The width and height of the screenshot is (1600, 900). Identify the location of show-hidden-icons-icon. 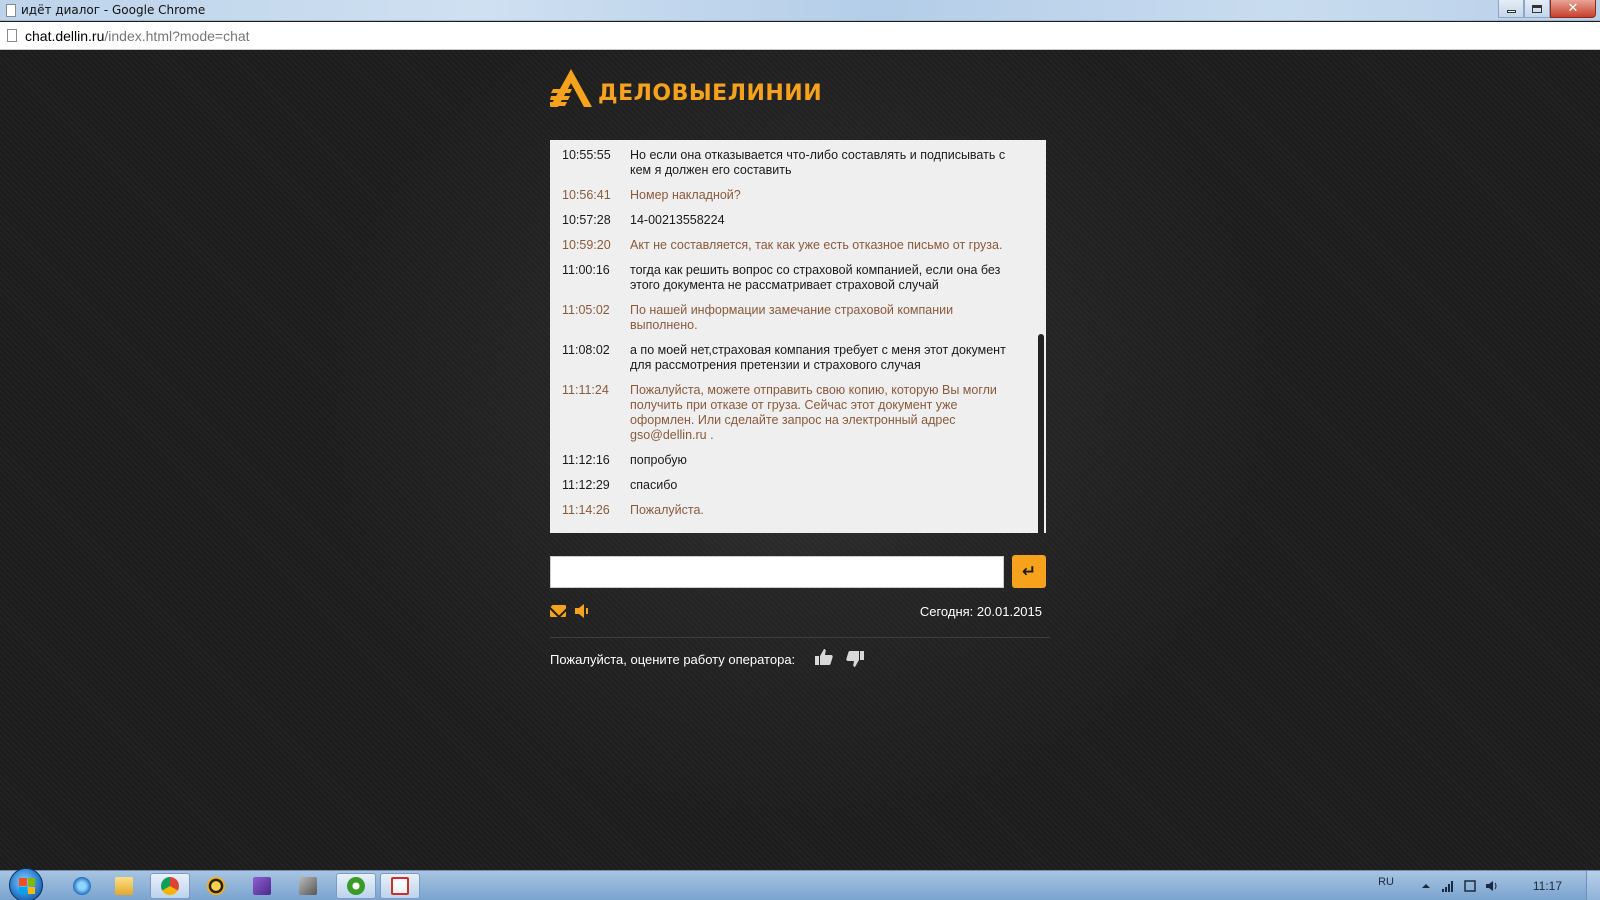
(1426, 886).